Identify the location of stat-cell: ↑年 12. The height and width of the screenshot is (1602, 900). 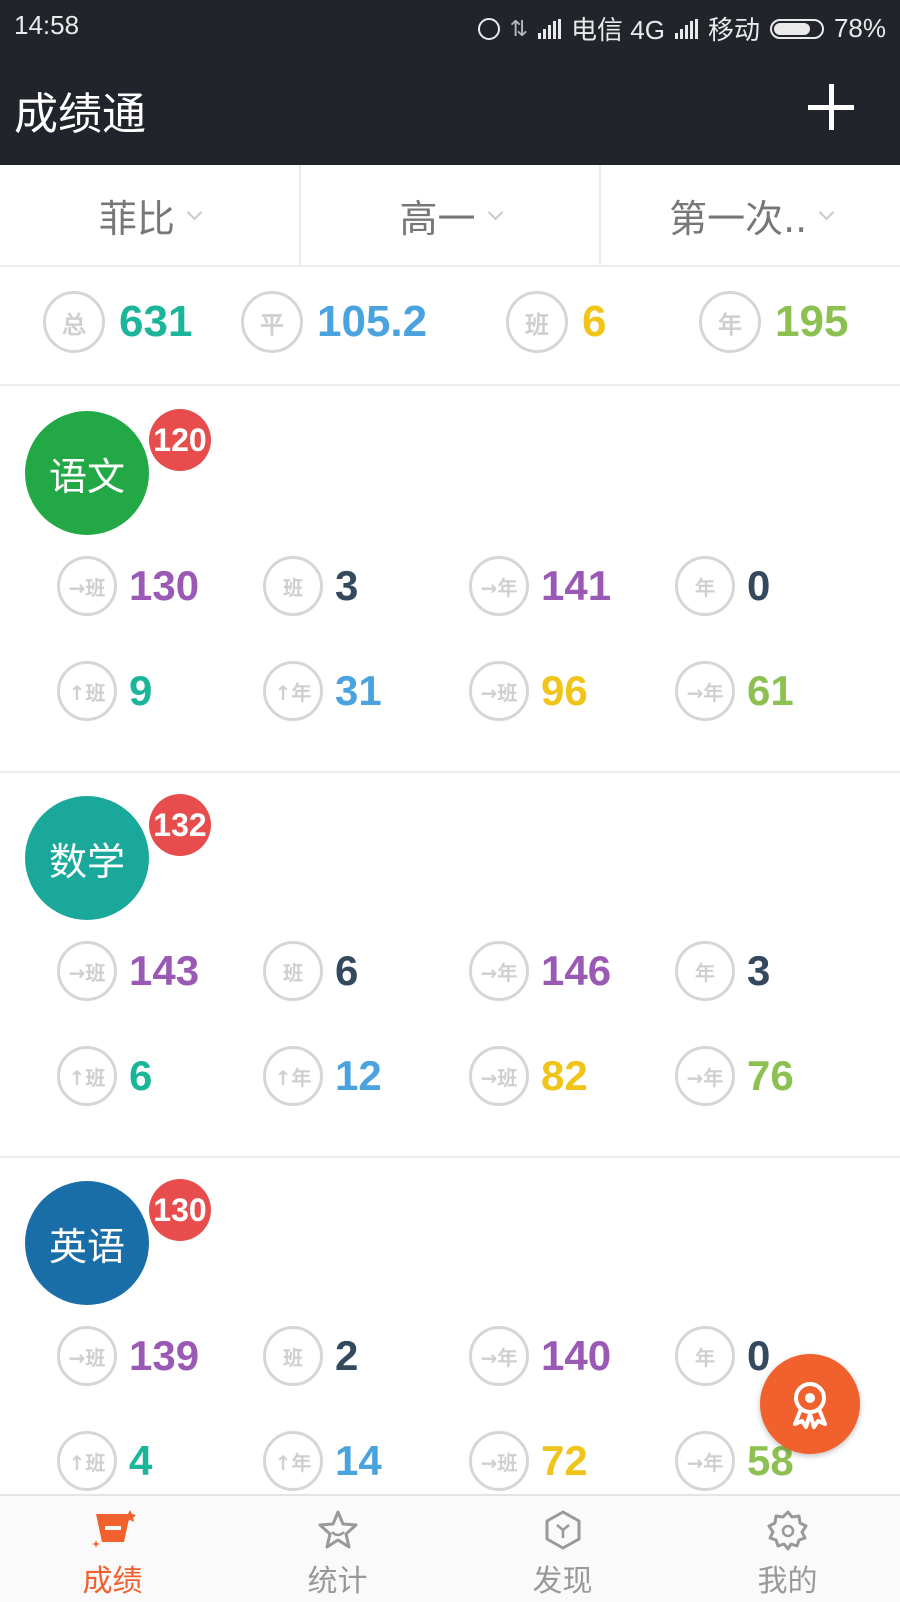
(322, 1076).